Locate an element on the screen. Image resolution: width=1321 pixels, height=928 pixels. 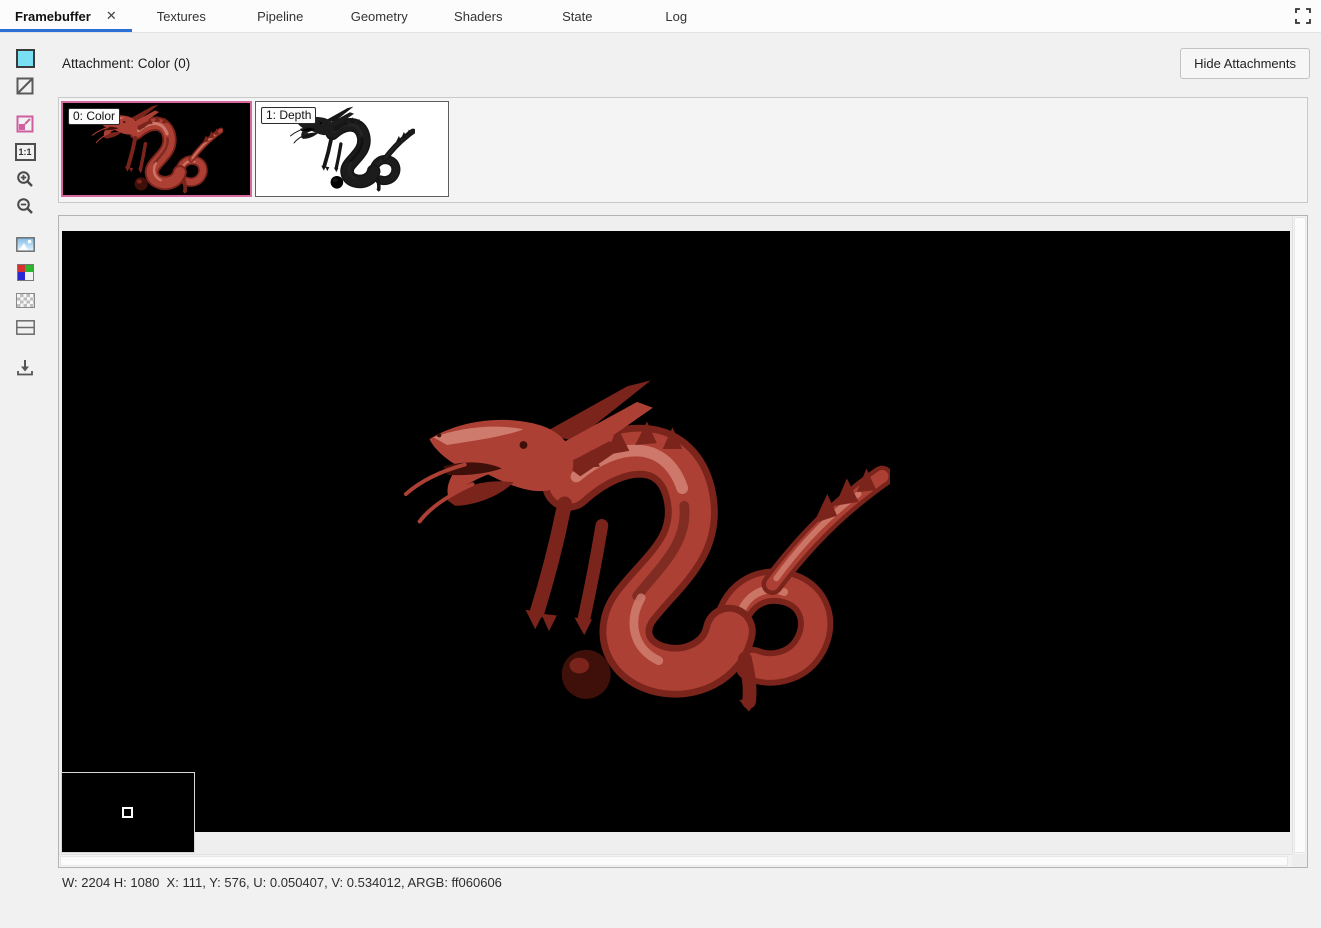
color-channels-icon is located at coordinates (25, 272).